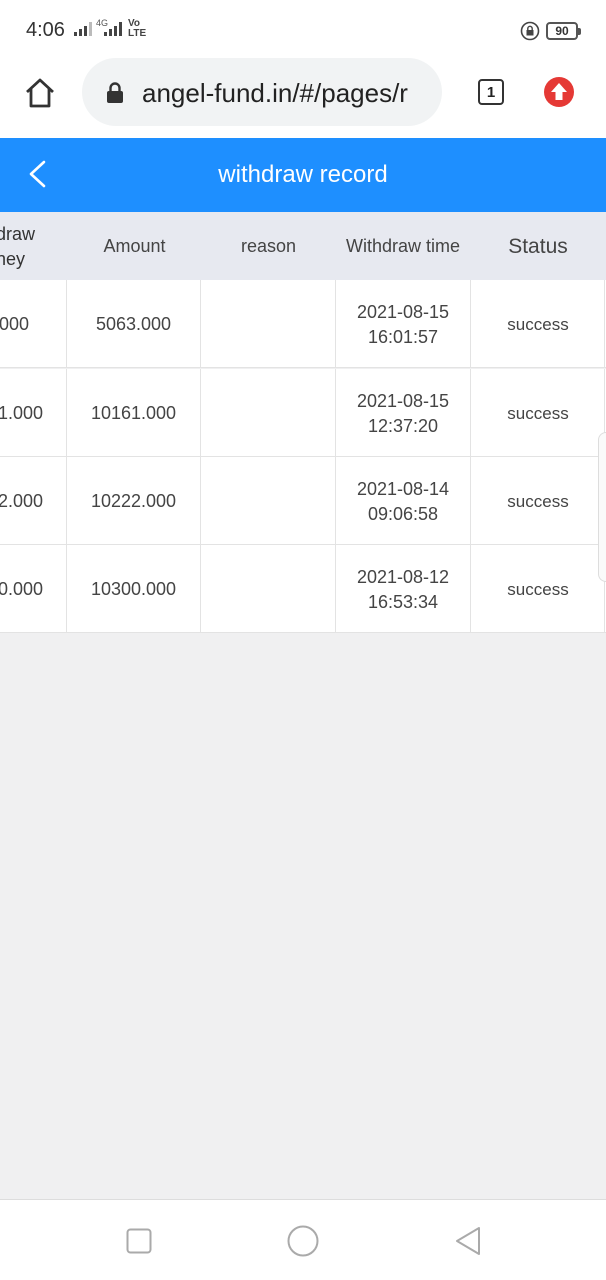 The width and height of the screenshot is (606, 1280). I want to click on rotation-lock-icon, so click(530, 31).